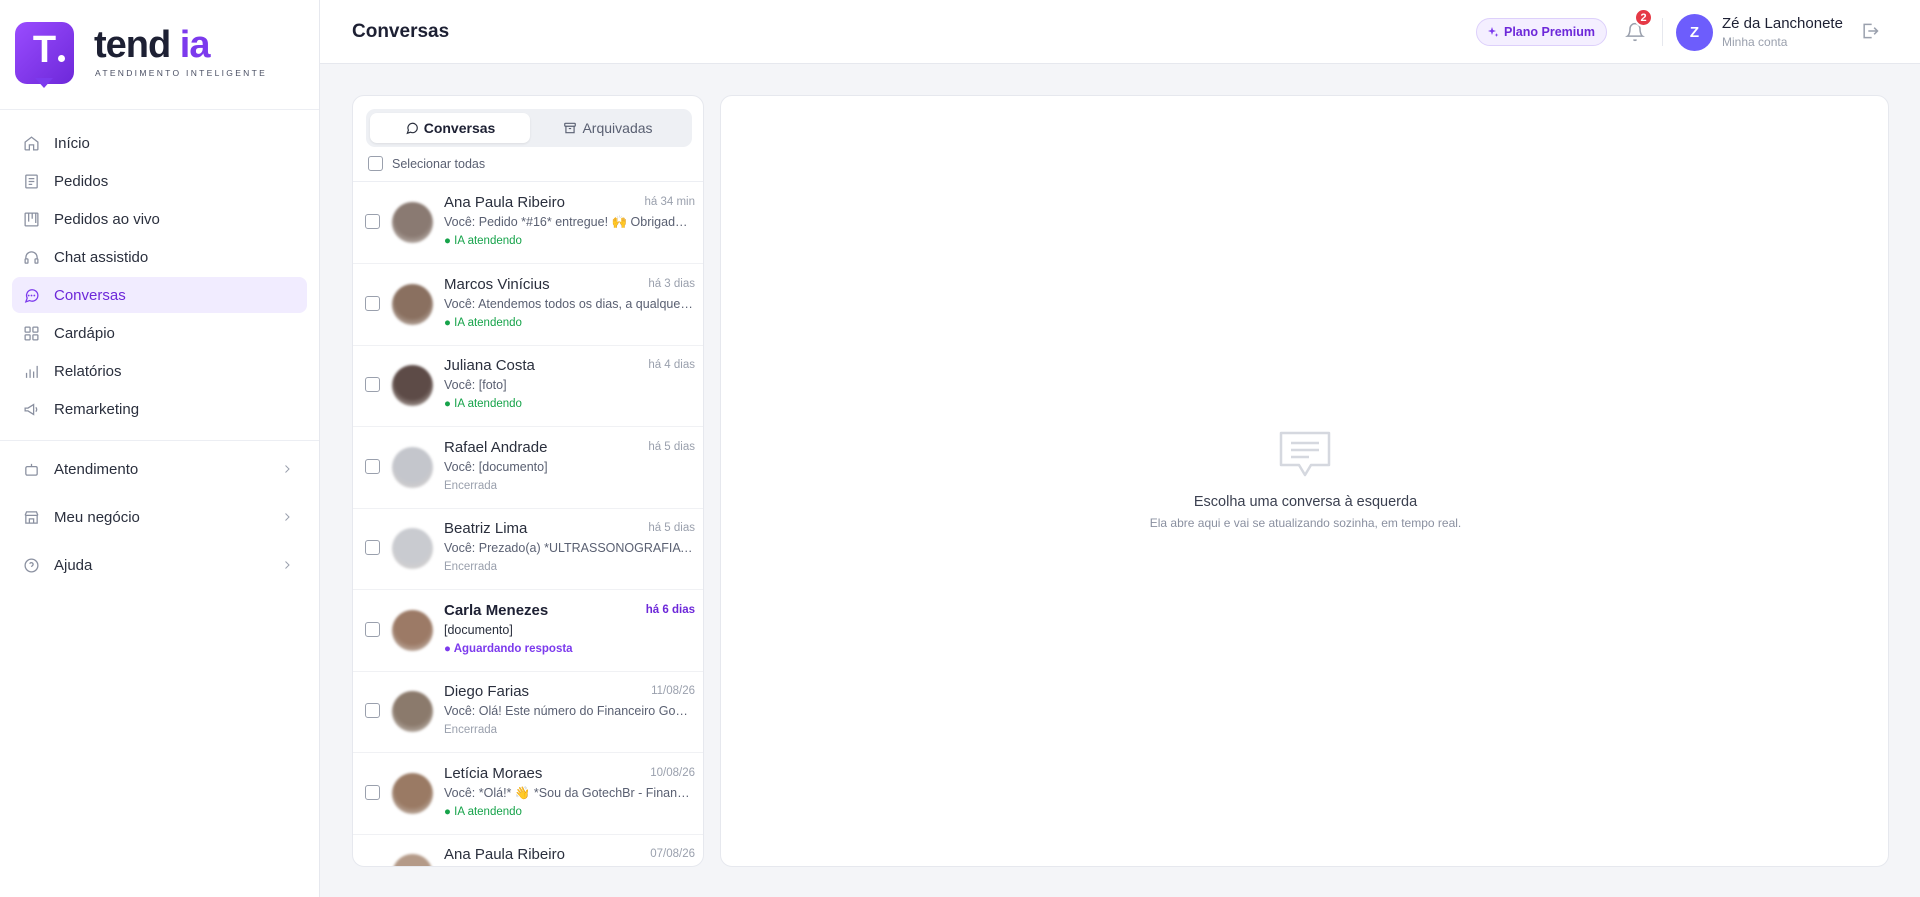 The width and height of the screenshot is (1920, 897). What do you see at coordinates (73, 565) in the screenshot?
I see `sidebar-group-label: Ajuda` at bounding box center [73, 565].